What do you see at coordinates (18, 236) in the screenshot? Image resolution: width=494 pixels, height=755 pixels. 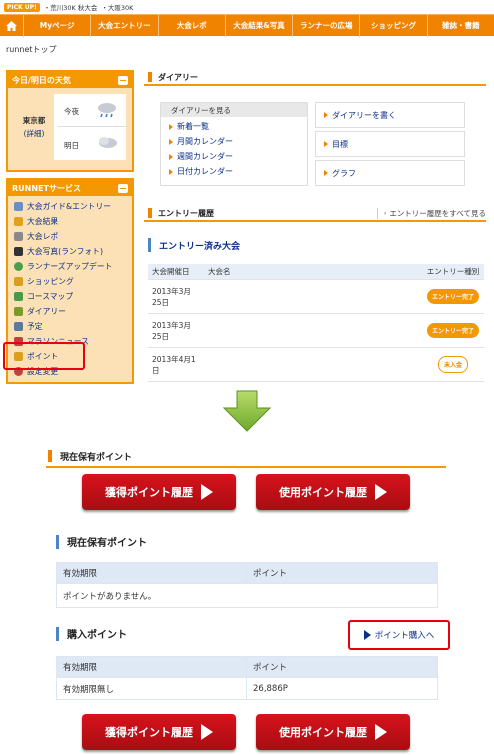 I see `report-icon` at bounding box center [18, 236].